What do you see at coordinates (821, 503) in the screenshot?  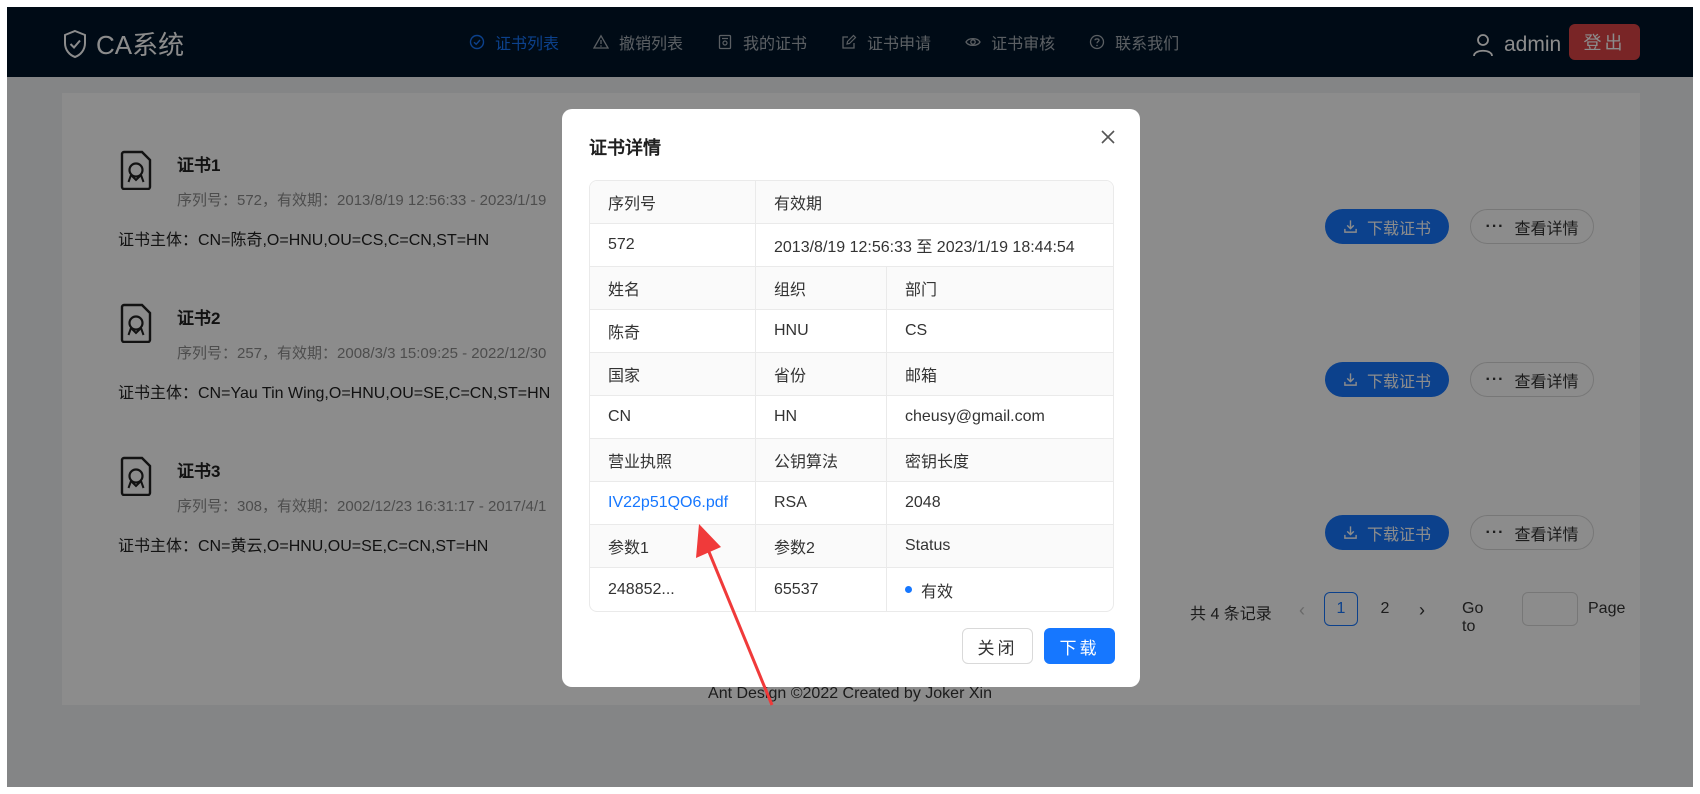 I see `value-cell: RSA` at bounding box center [821, 503].